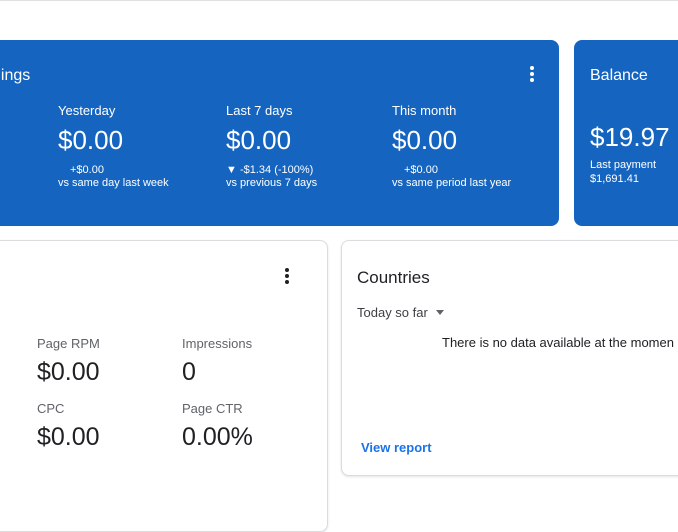 The height and width of the screenshot is (532, 678). What do you see at coordinates (113, 183) in the screenshot?
I see `period-compare: vs same day last week` at bounding box center [113, 183].